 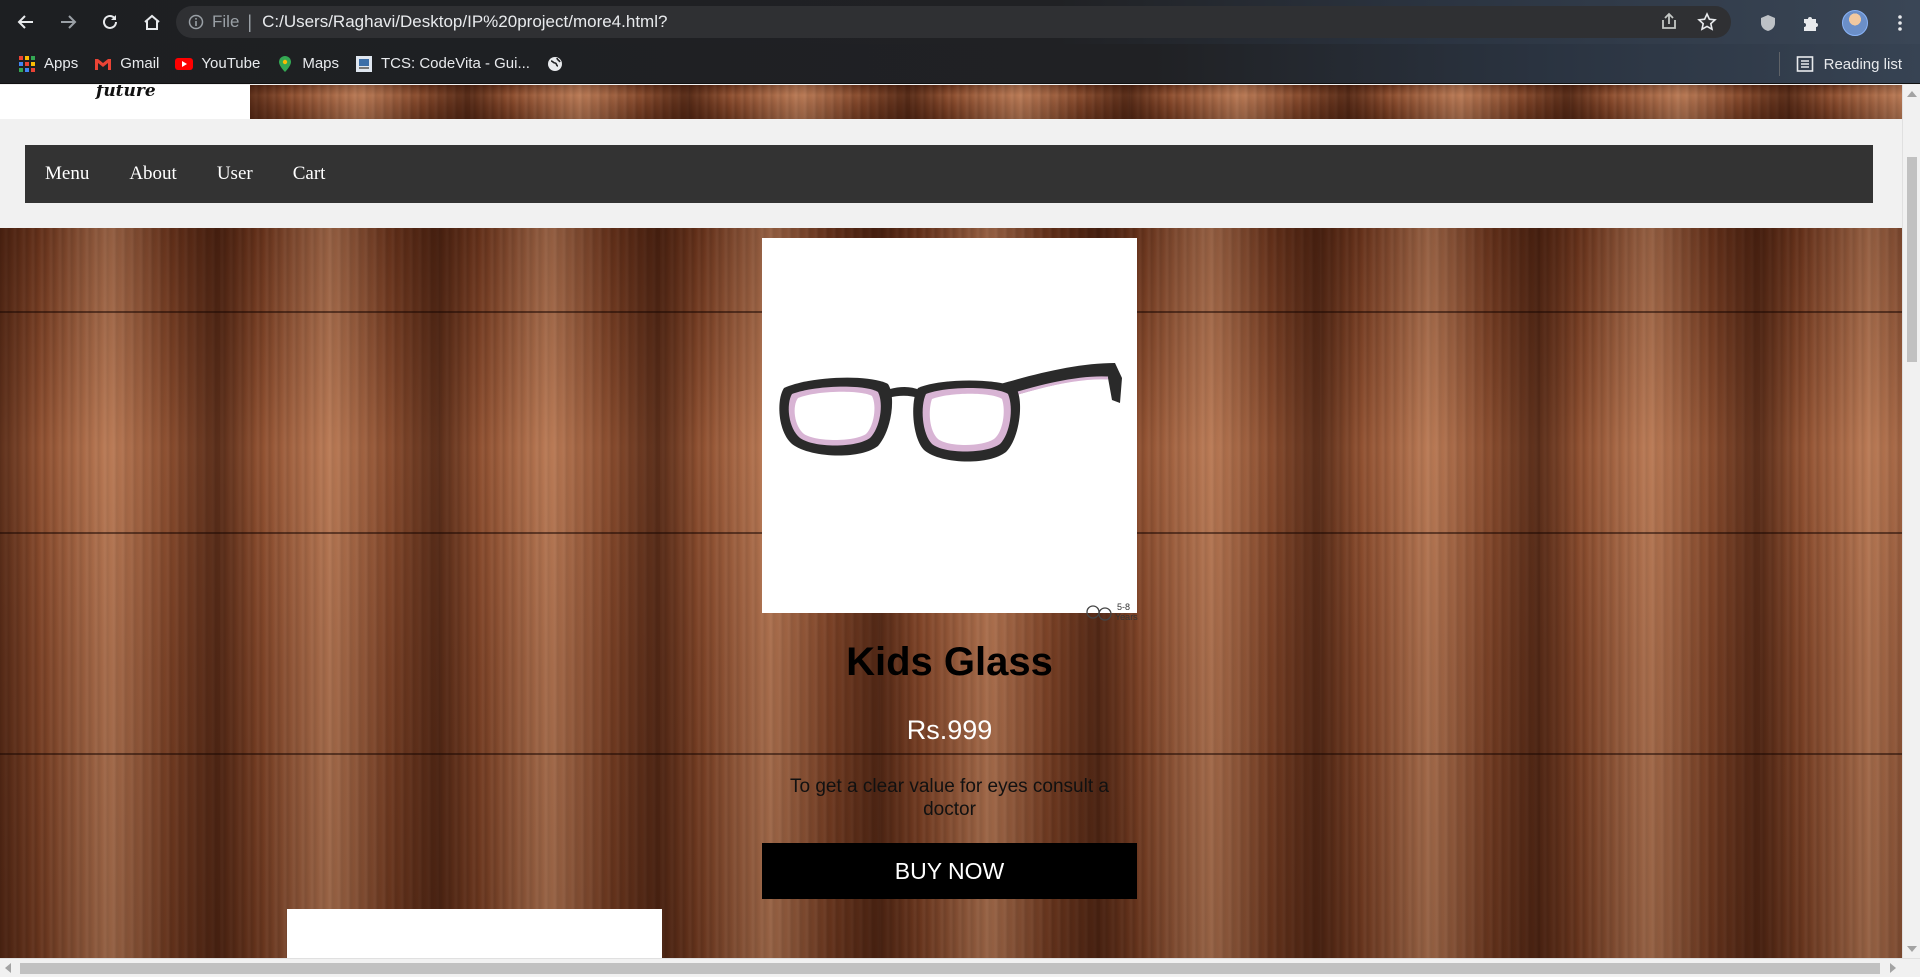 I want to click on apps-grid-icon, so click(x=27, y=63).